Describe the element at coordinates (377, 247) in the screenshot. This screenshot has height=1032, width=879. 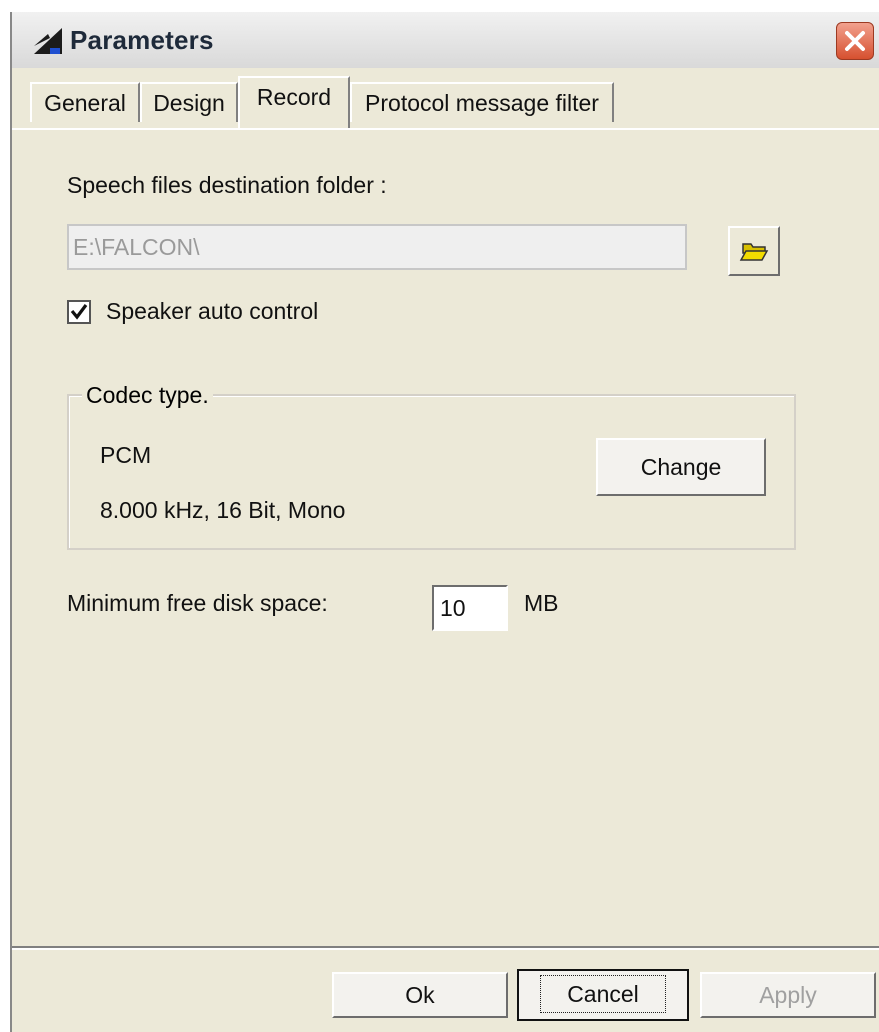
I see `destination-folder-field: E:\FALCON\` at that location.